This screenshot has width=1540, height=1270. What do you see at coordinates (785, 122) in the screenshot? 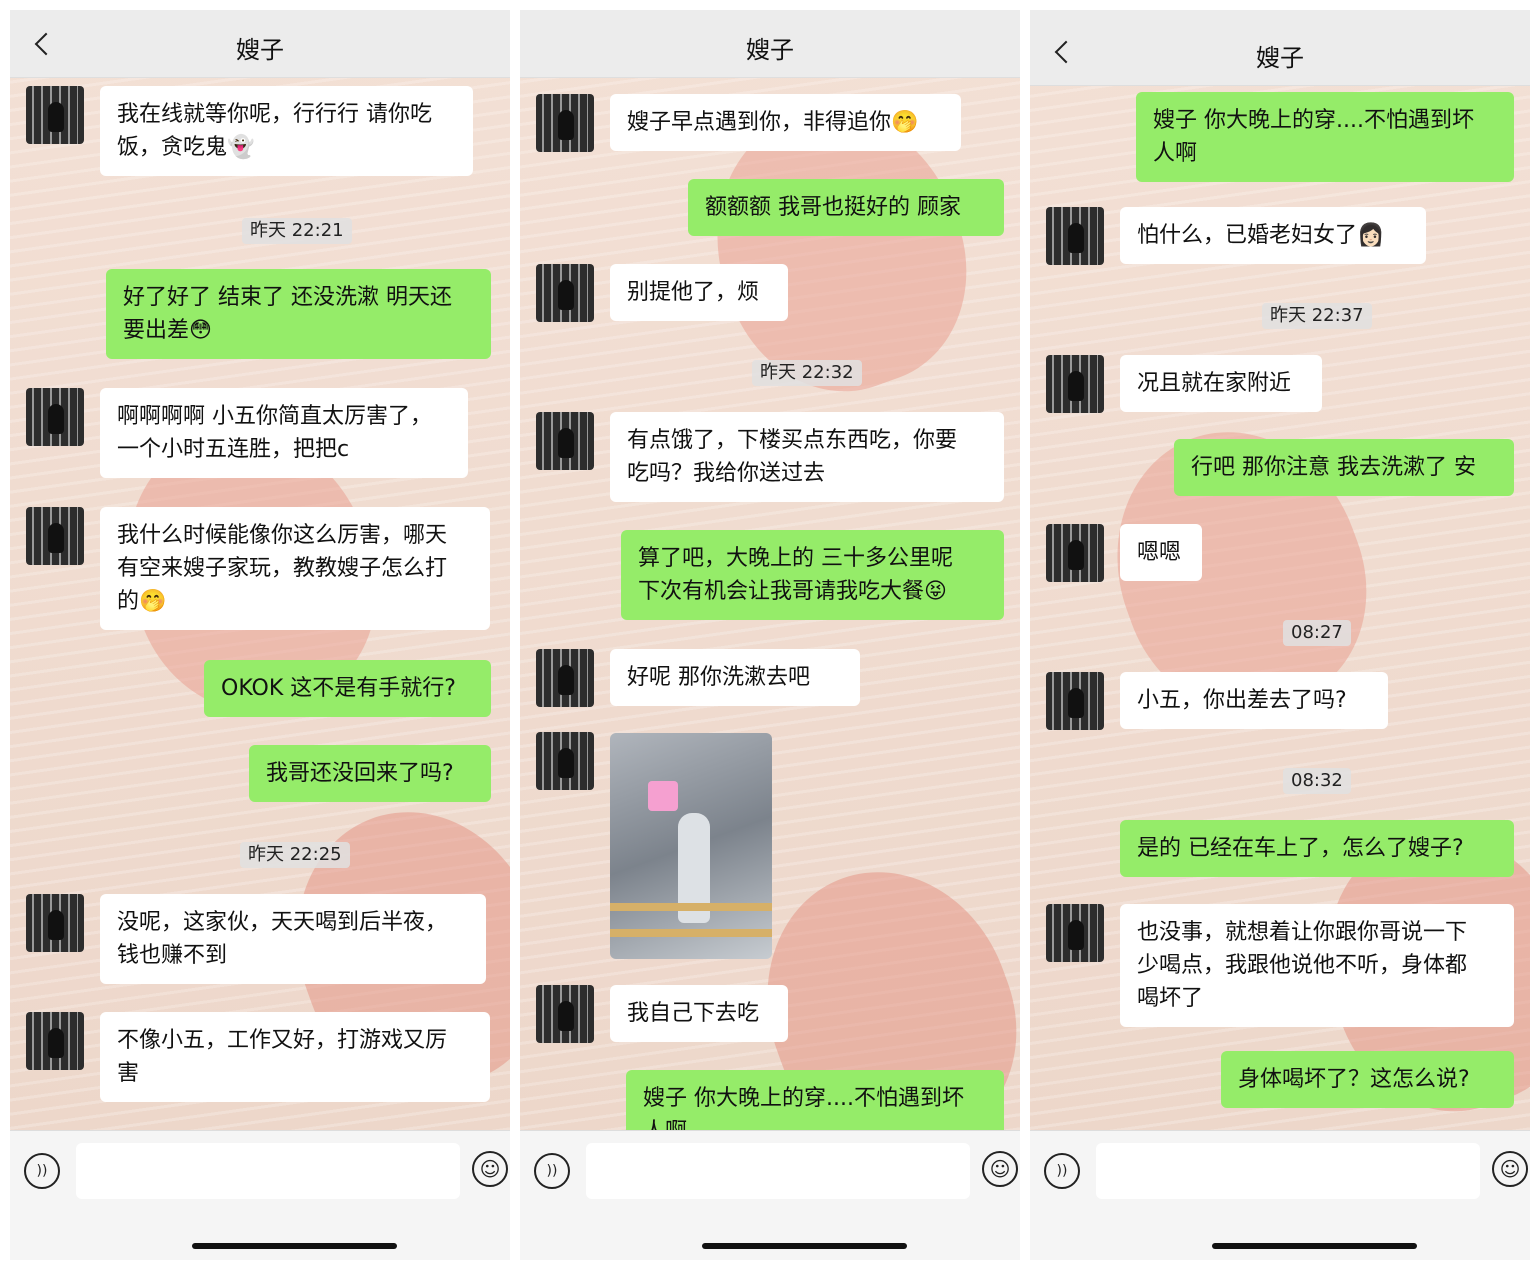
I see `message-bubble-incoming: 嫂子早点遇到你，非得追你🤭` at bounding box center [785, 122].